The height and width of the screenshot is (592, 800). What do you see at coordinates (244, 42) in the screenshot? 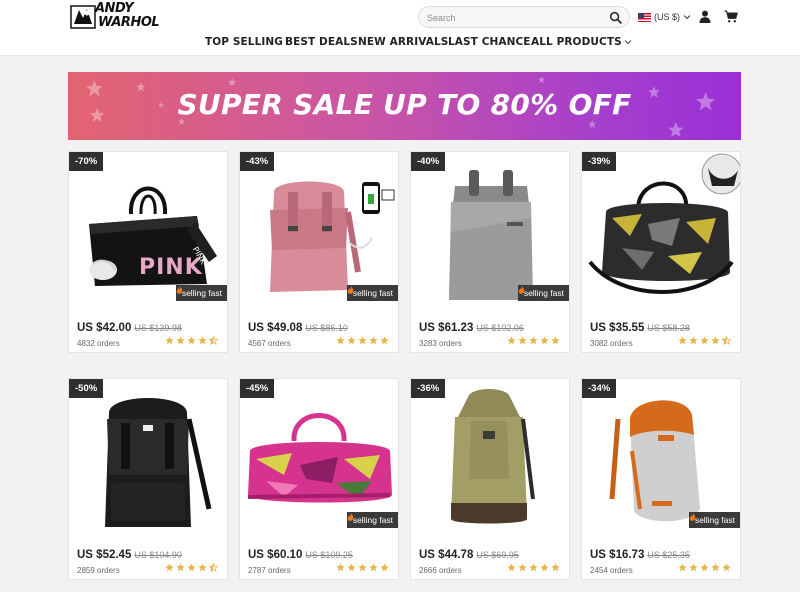
I see `nav-top-selling: TOP SELLING` at bounding box center [244, 42].